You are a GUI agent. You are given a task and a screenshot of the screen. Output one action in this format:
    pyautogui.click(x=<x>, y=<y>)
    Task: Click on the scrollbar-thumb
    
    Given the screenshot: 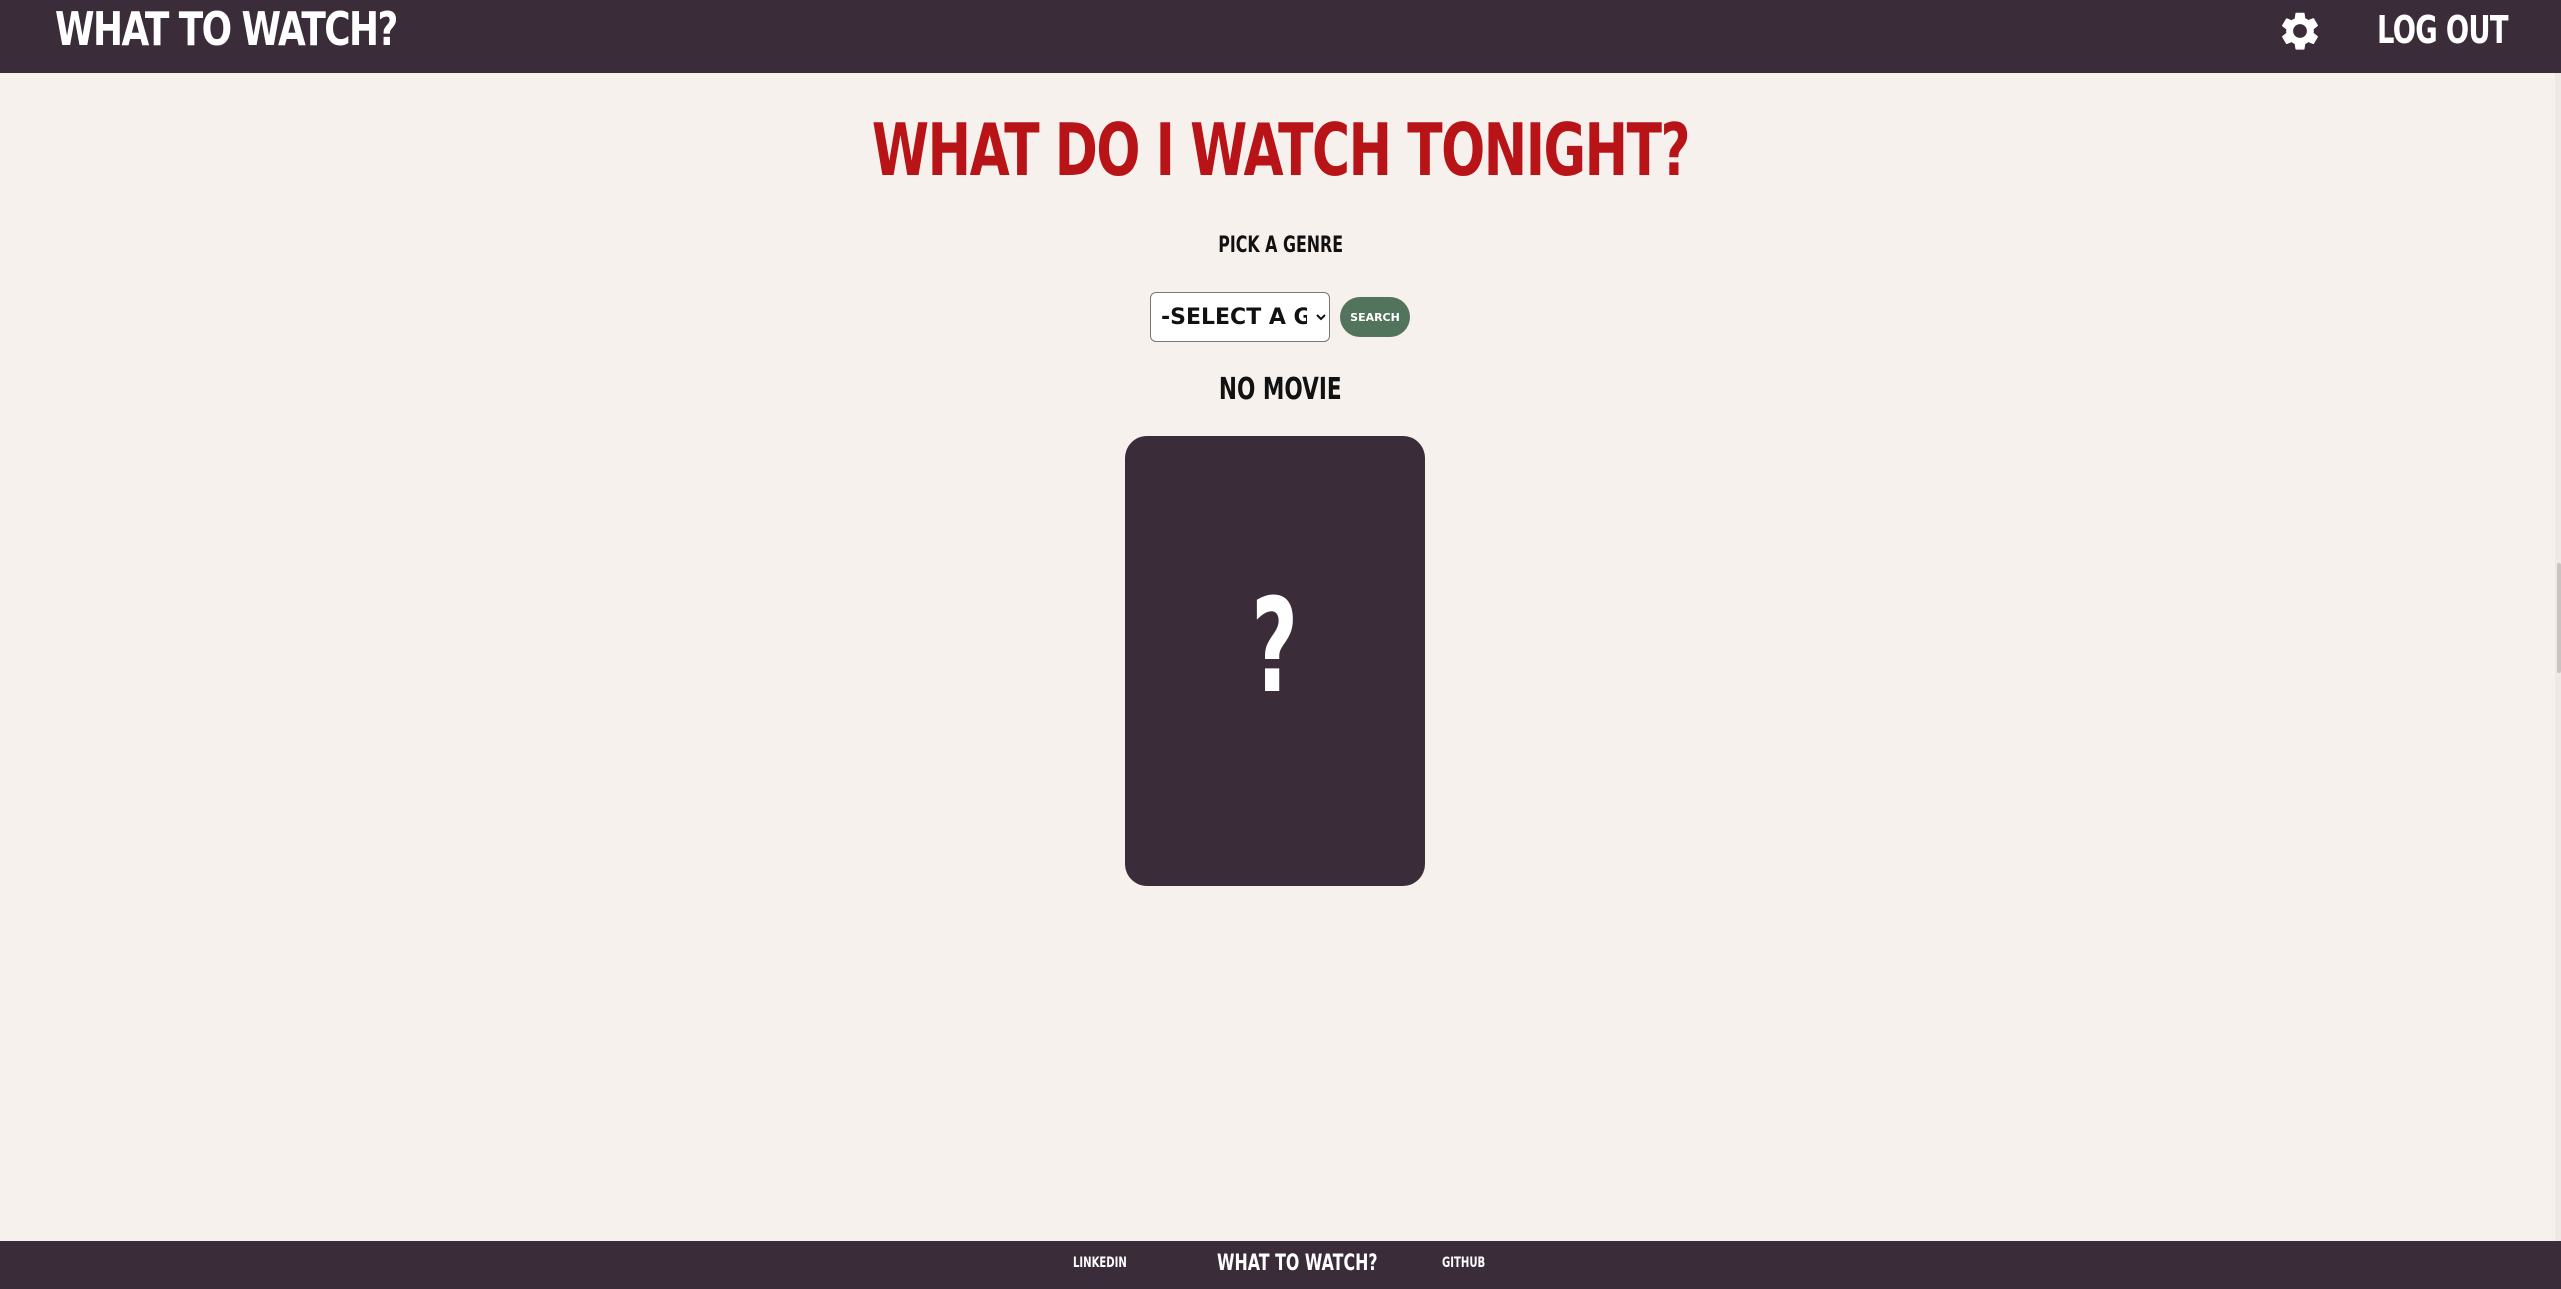 What is the action you would take?
    pyautogui.click(x=2559, y=618)
    